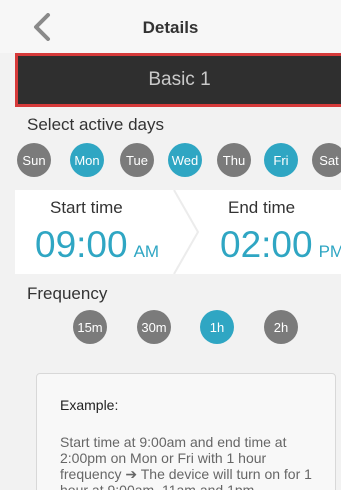 The height and width of the screenshot is (490, 341). Describe the element at coordinates (90, 327) in the screenshot. I see `frequency-option-15m: 15m` at that location.